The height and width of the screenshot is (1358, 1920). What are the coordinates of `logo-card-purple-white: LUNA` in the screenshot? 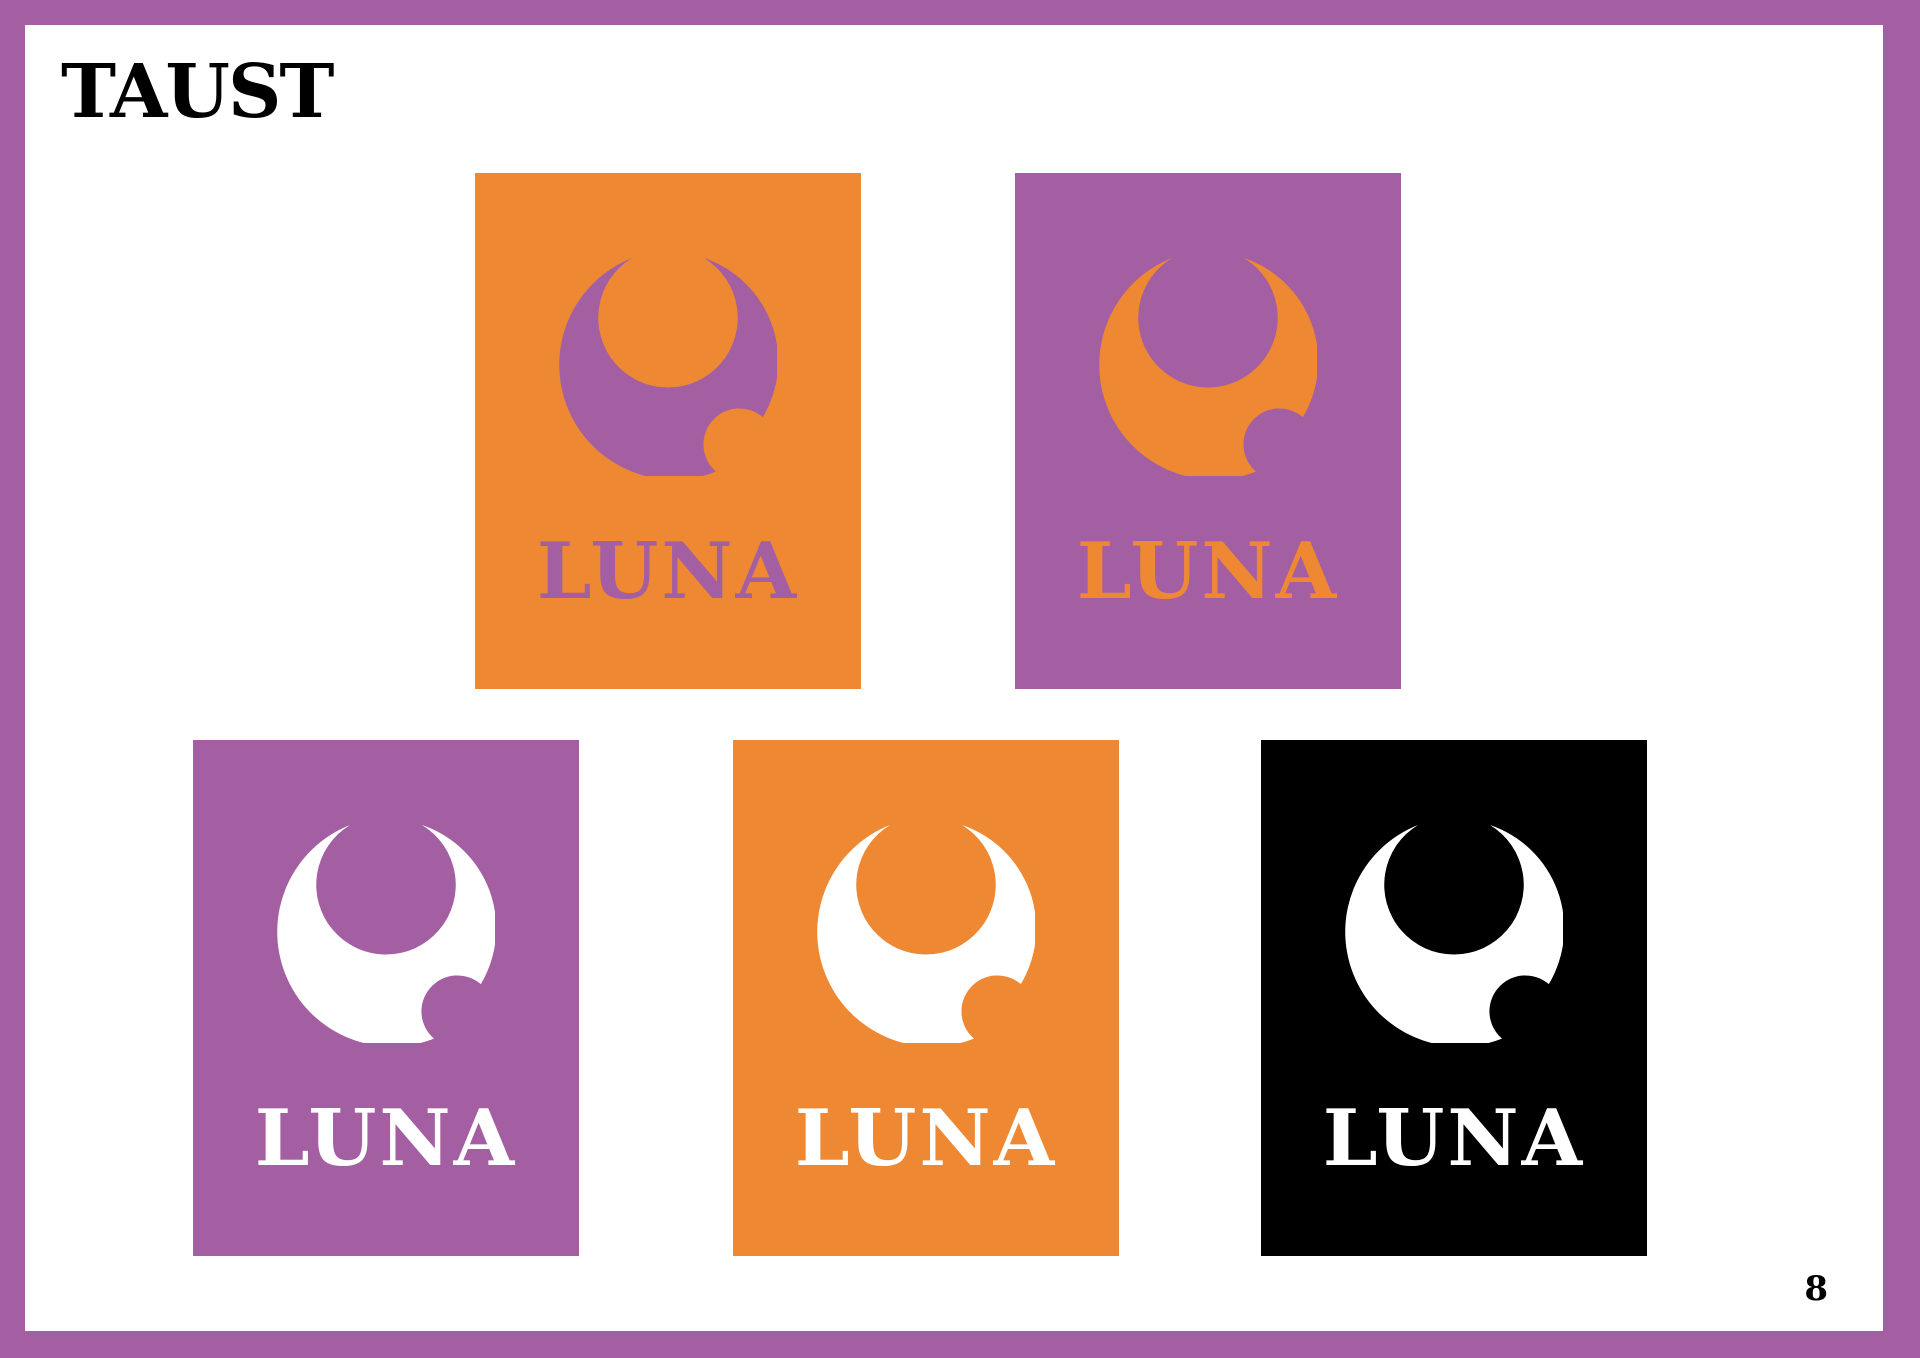 It's located at (386, 998).